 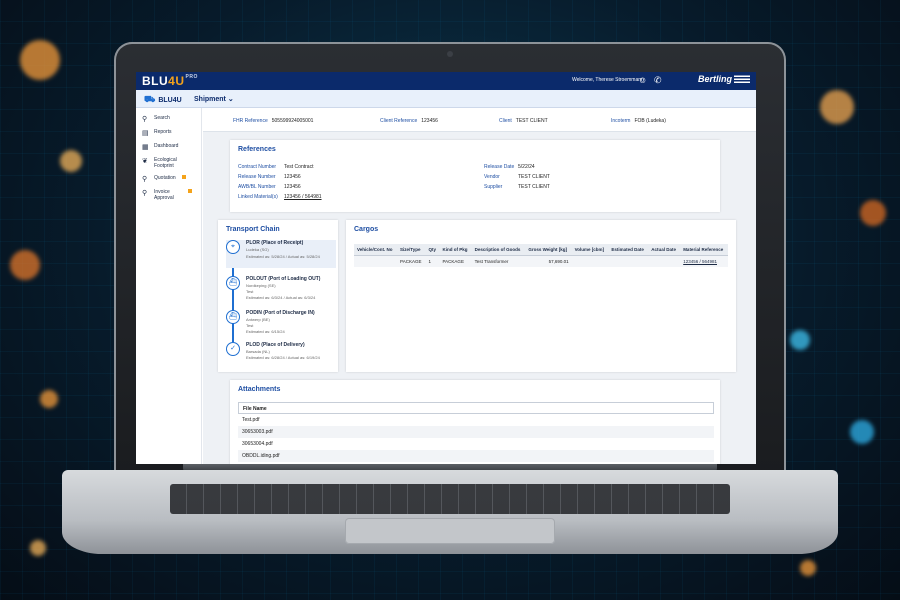 What do you see at coordinates (498, 250) in the screenshot?
I see `column-header: Description of Goods` at bounding box center [498, 250].